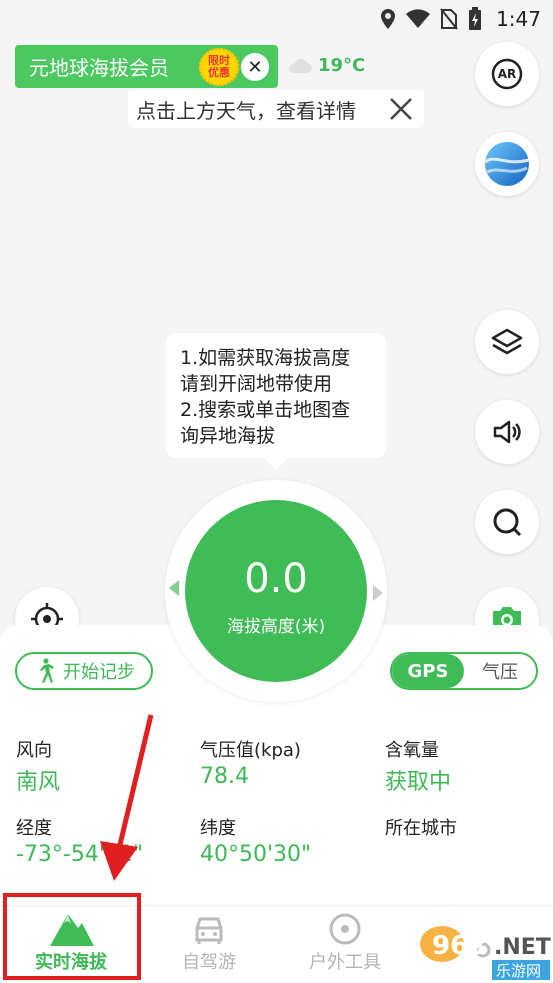 Image resolution: width=553 pixels, height=983 pixels. Describe the element at coordinates (500, 671) in the screenshot. I see `mode-option-pressure: 气压` at that location.